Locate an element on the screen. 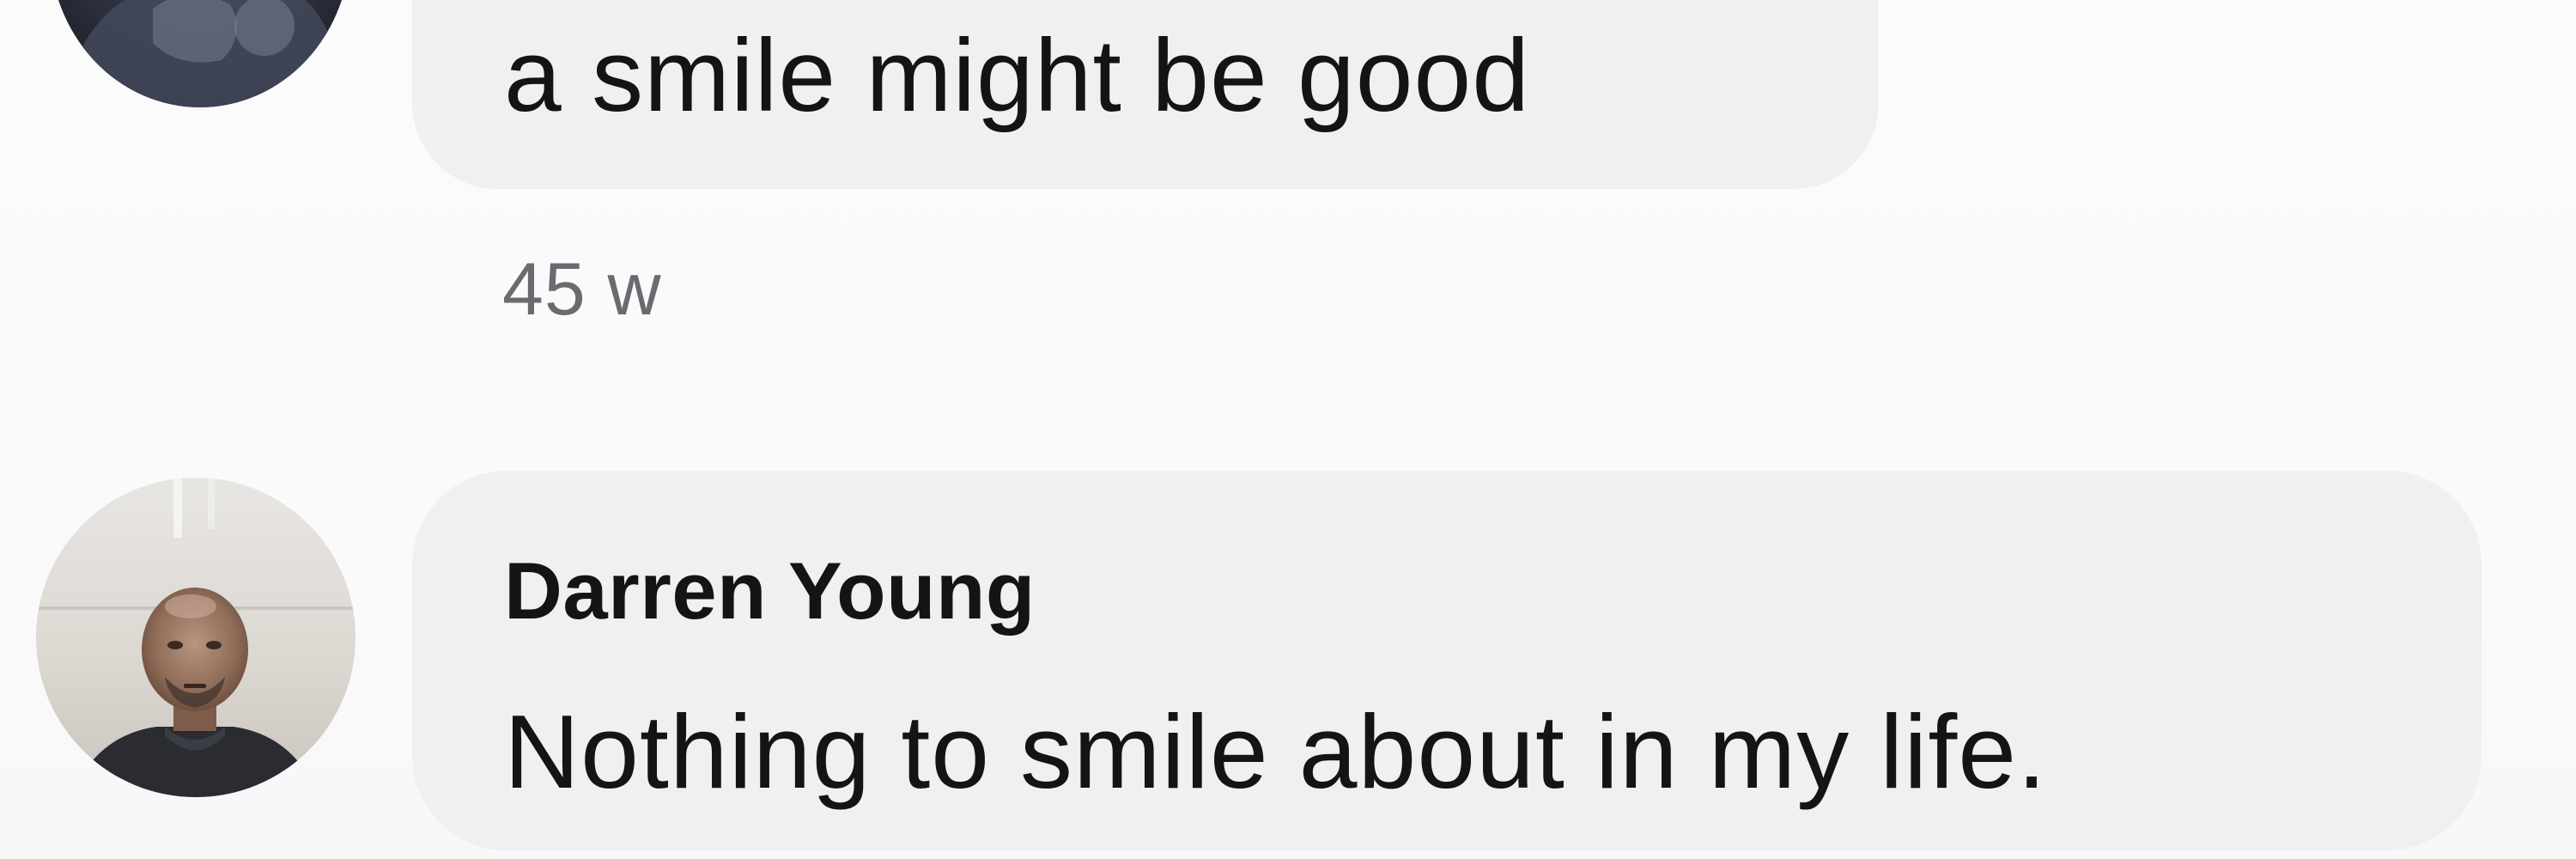 This screenshot has height=859, width=2576. comment-text: a smile might be good is located at coordinates (1017, 75).